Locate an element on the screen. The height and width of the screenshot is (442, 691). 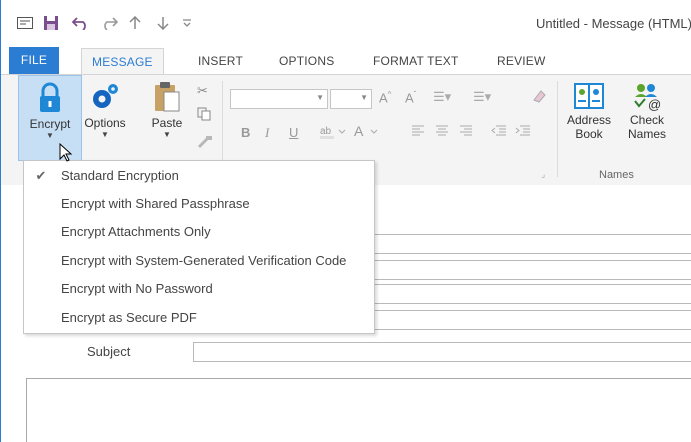
tab-file: FILE is located at coordinates (34, 60).